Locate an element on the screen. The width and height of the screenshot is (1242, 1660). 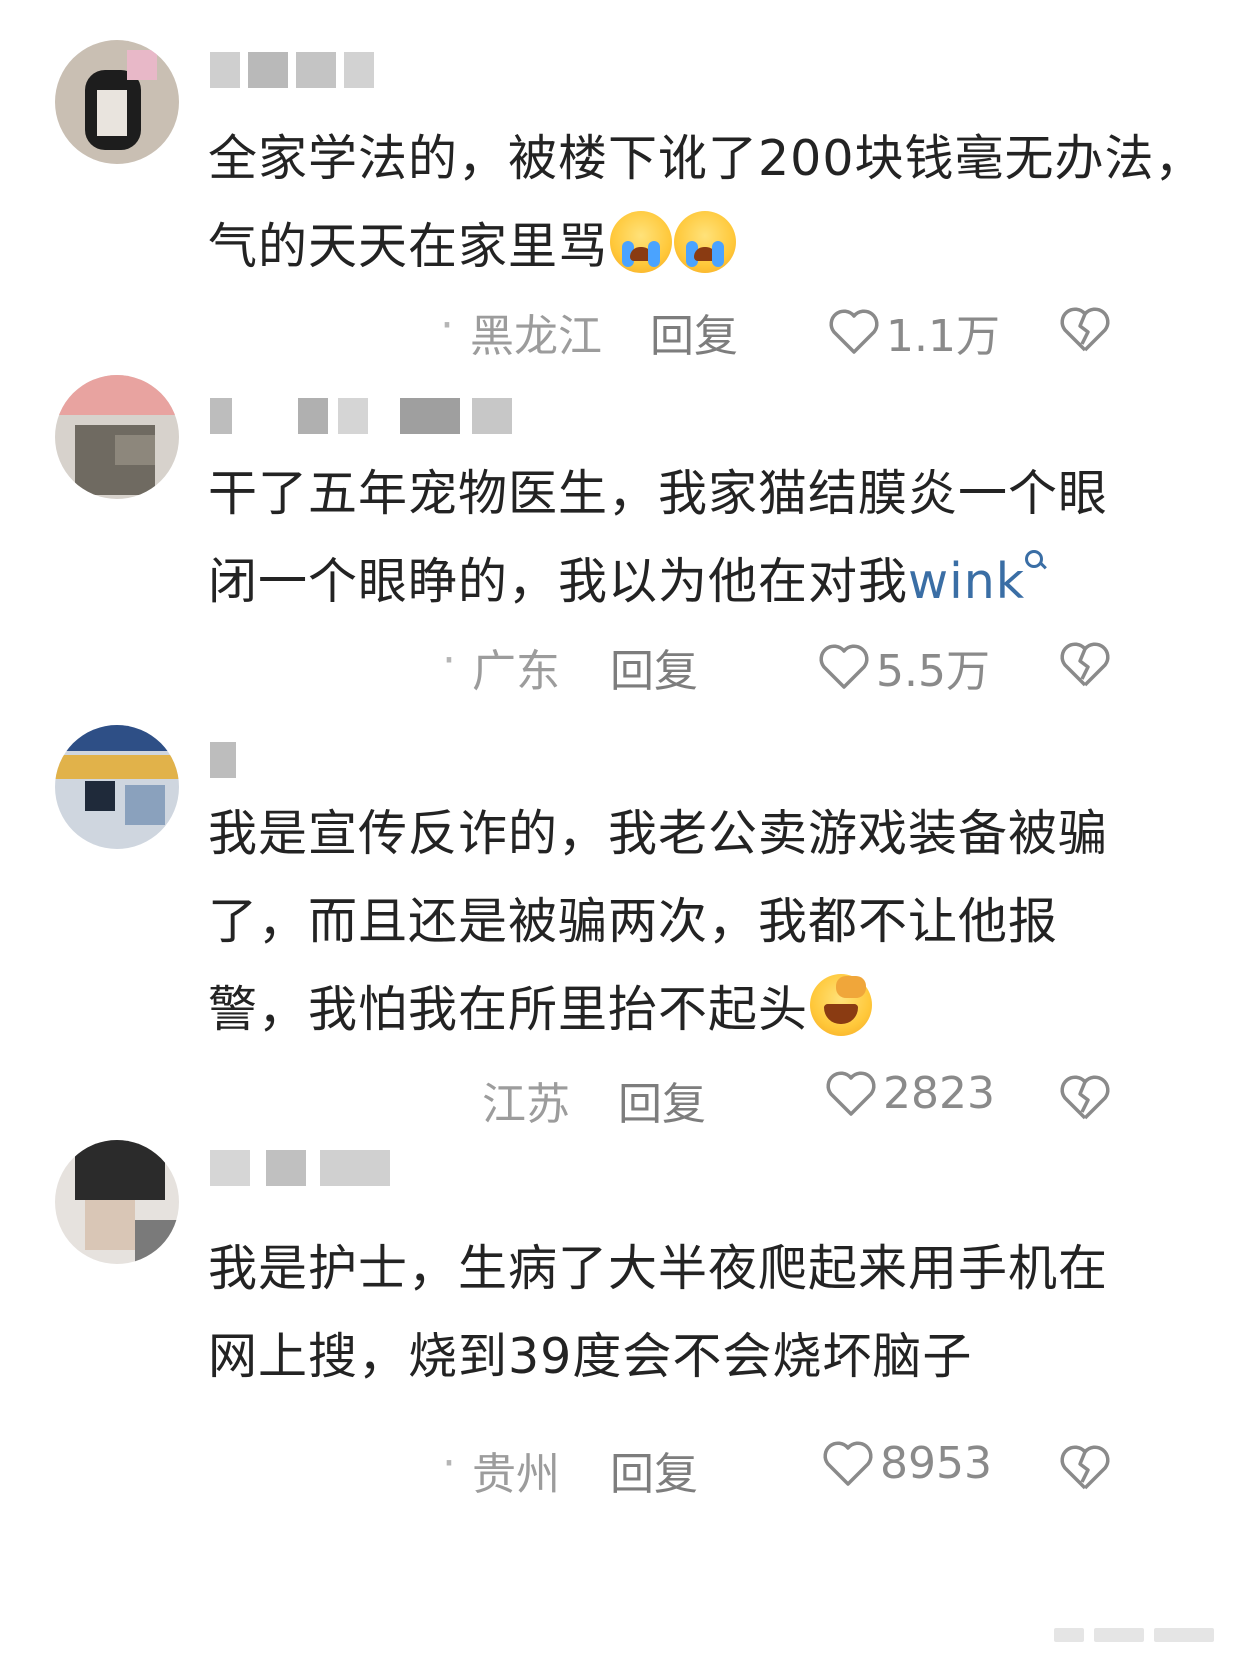
comment-meta: 江苏 回复 2823 is located at coordinates (621, 1100).